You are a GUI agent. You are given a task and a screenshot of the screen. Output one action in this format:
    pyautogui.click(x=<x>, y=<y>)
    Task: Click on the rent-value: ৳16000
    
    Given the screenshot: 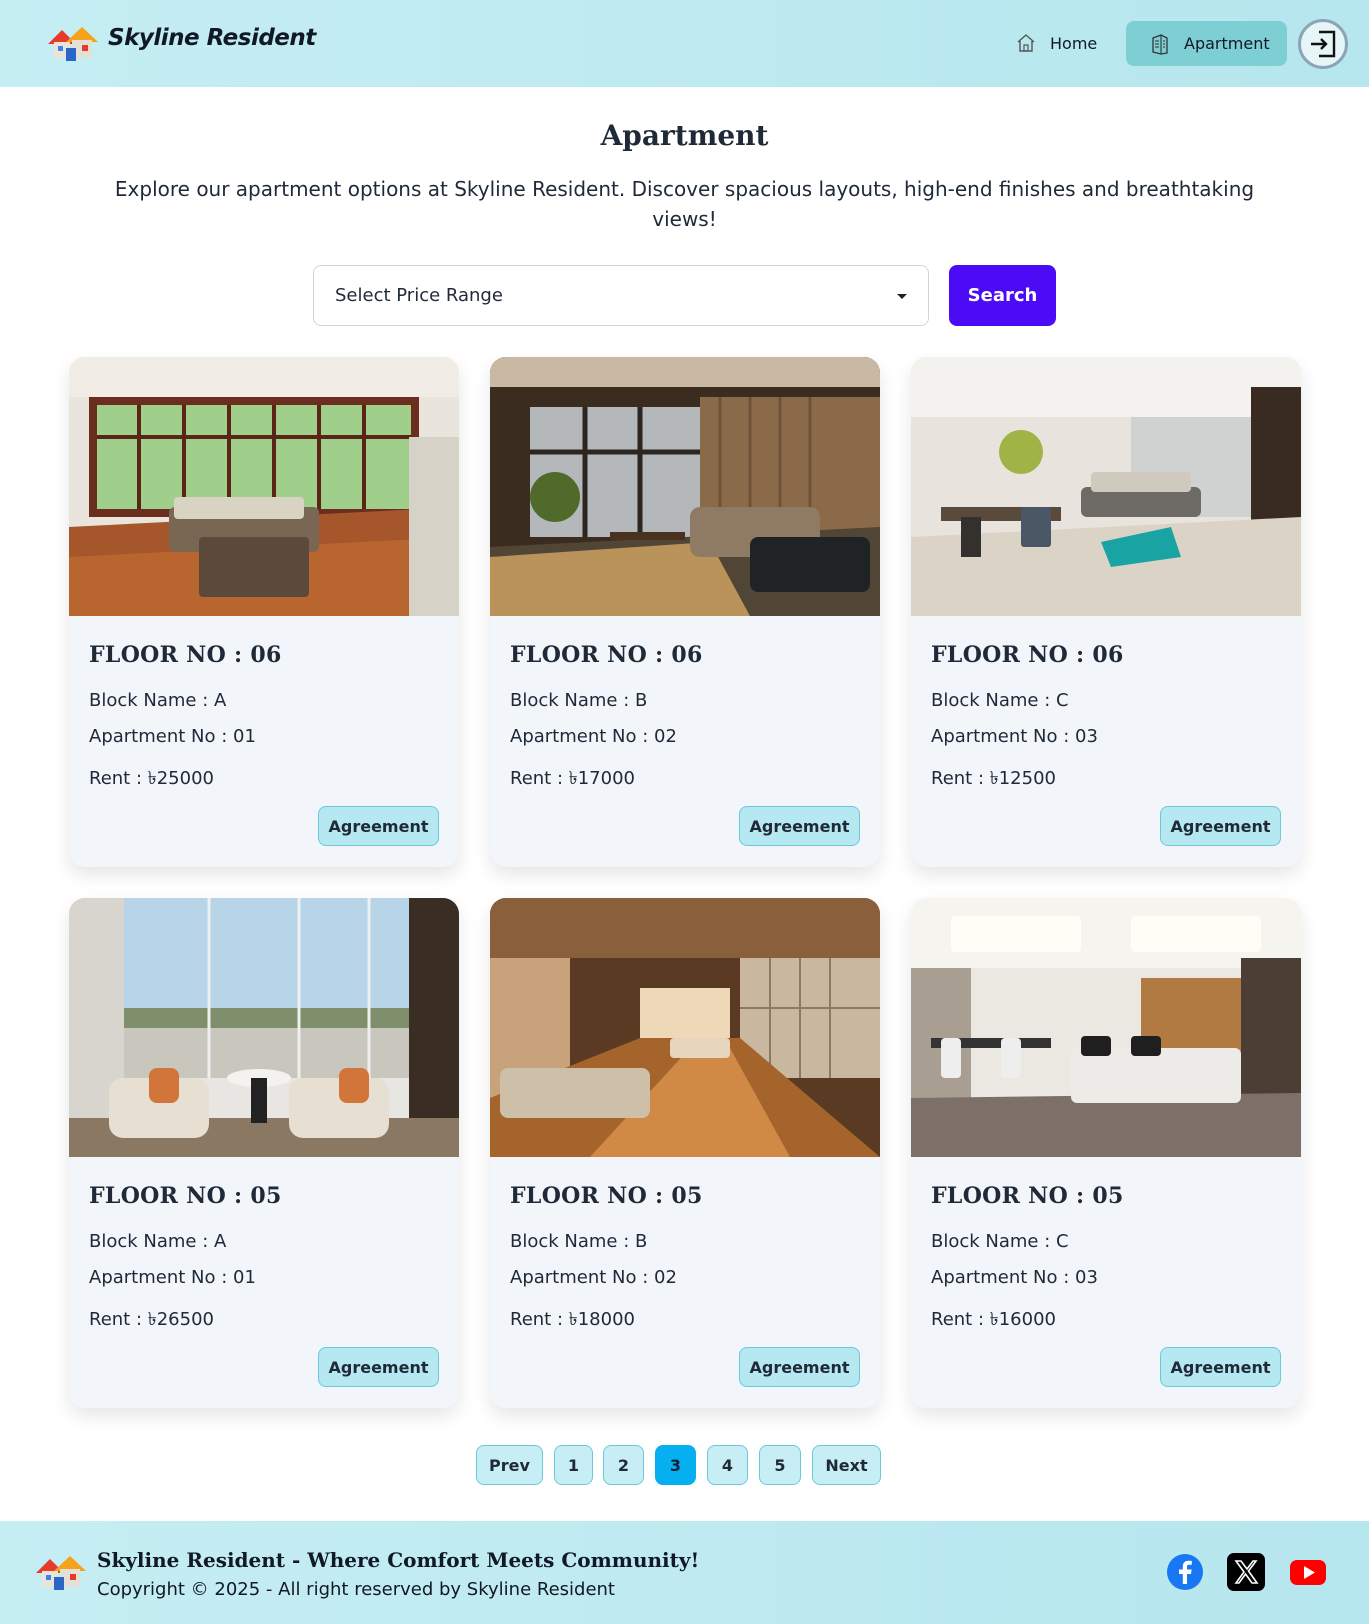 What is the action you would take?
    pyautogui.click(x=1022, y=1319)
    